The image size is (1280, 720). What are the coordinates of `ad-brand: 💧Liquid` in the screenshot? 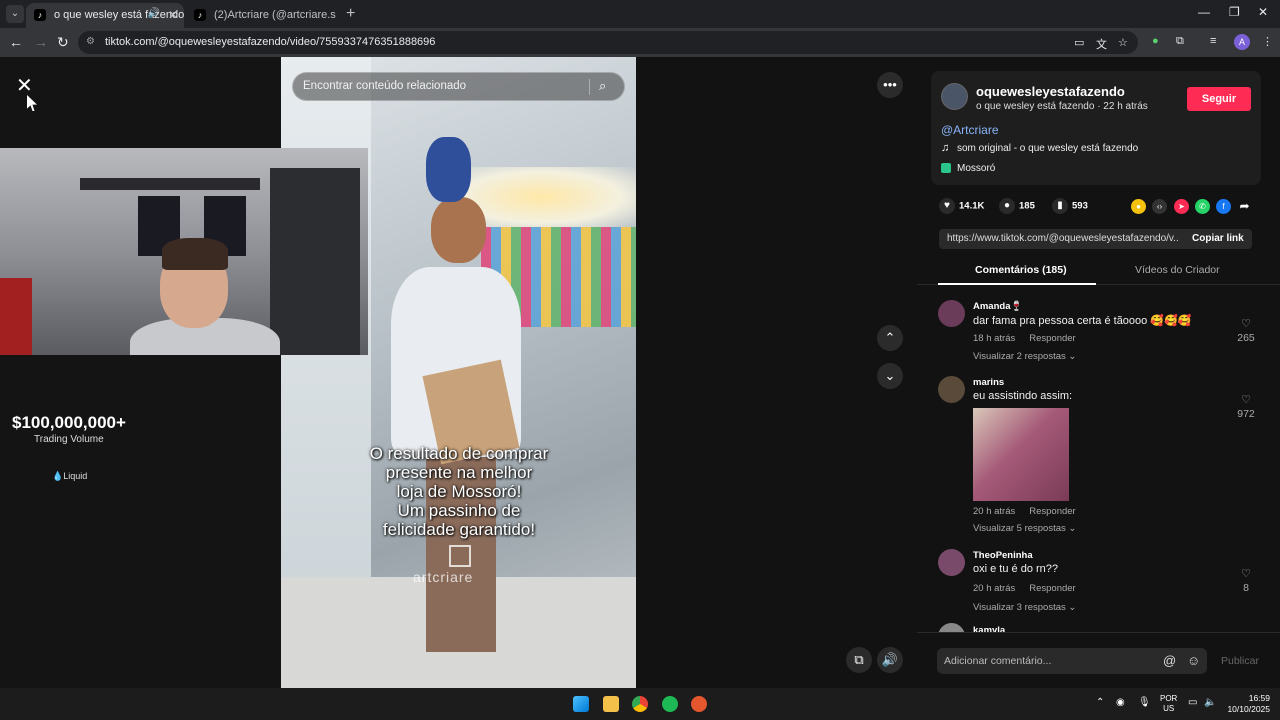 It's located at (70, 476).